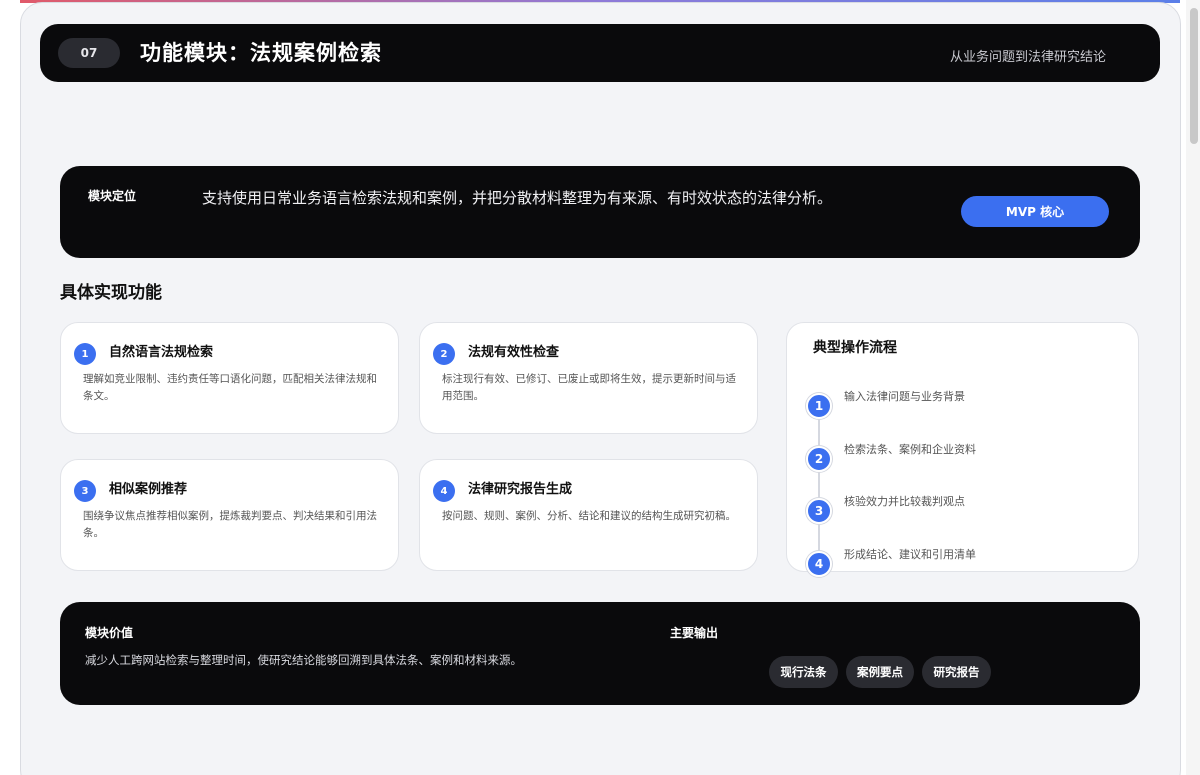  Describe the element at coordinates (1035, 211) in the screenshot. I see `mvp-core-badge: MVP 核心` at that location.